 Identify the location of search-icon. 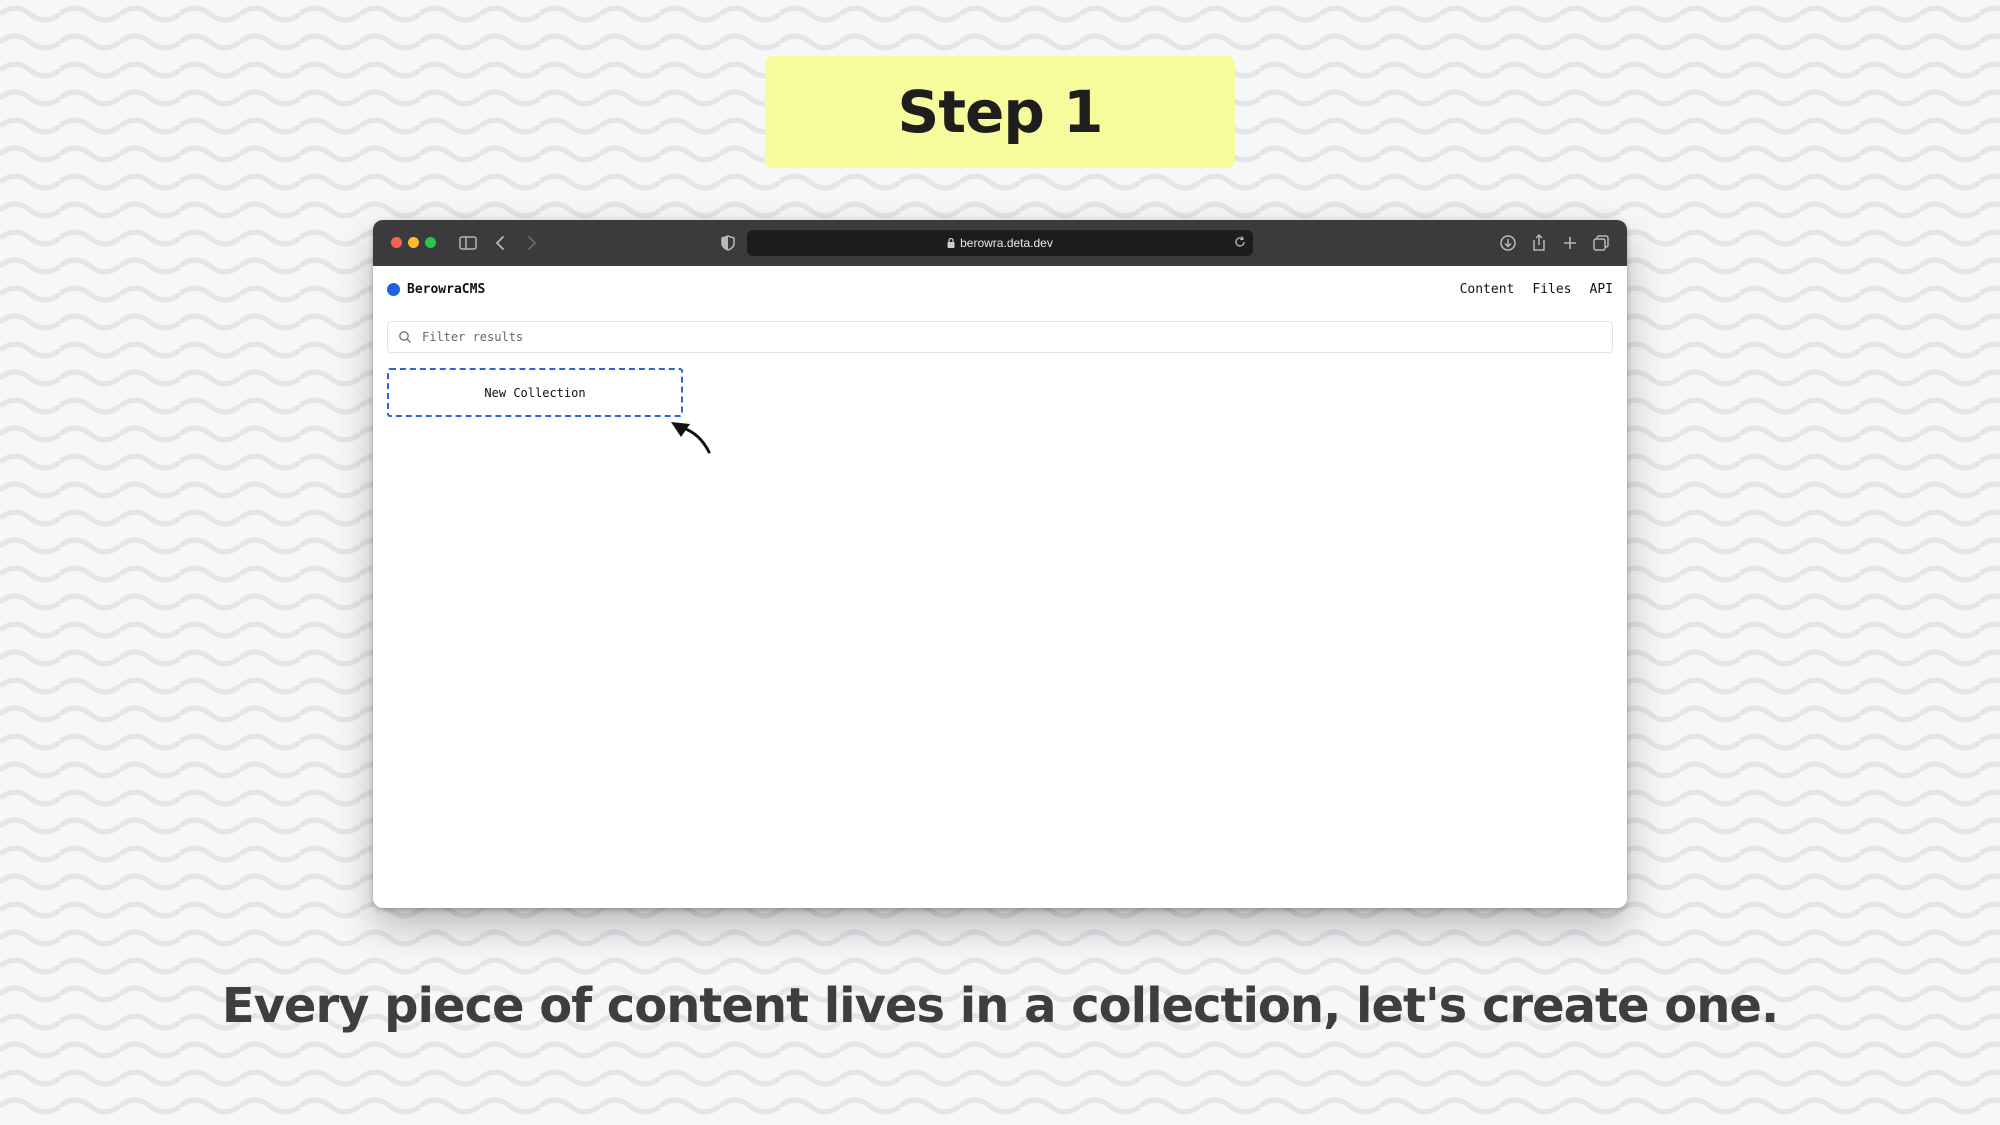
(405, 337).